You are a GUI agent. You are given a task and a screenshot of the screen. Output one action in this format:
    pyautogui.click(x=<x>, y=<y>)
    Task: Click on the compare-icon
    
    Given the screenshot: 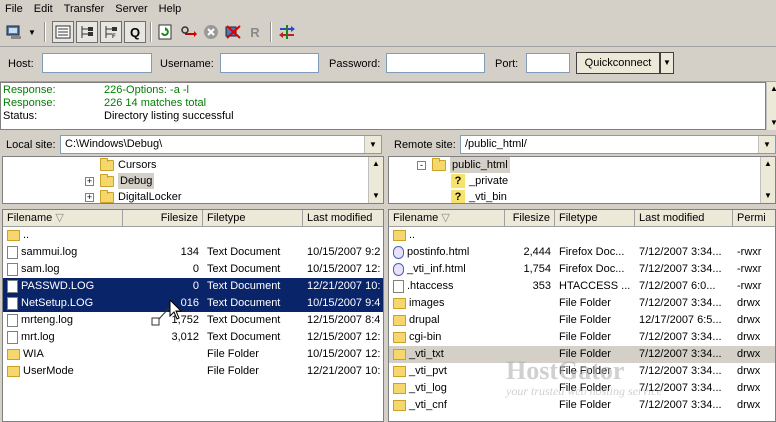 What is the action you would take?
    pyautogui.click(x=287, y=32)
    